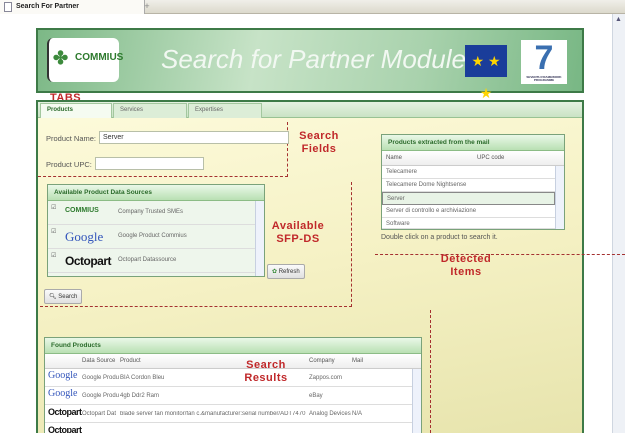 This screenshot has width=625, height=433. What do you see at coordinates (618, 19) in the screenshot?
I see `scroll-up-icon: ▲` at bounding box center [618, 19].